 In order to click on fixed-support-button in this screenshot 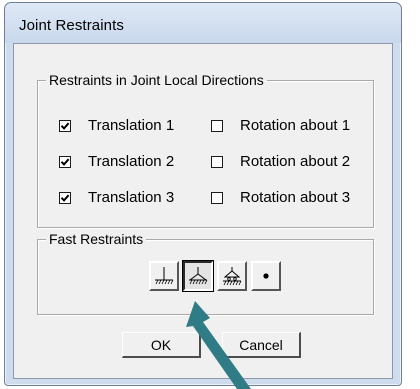, I will do `click(164, 276)`.